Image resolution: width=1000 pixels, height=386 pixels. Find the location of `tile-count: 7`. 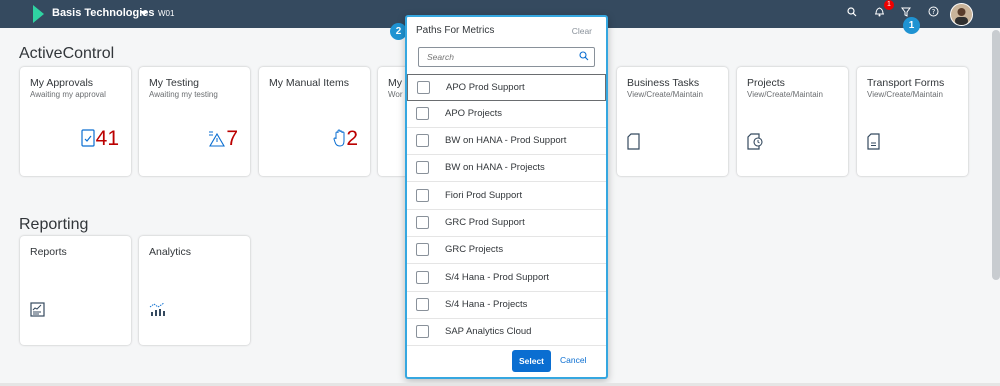

tile-count: 7 is located at coordinates (232, 138).